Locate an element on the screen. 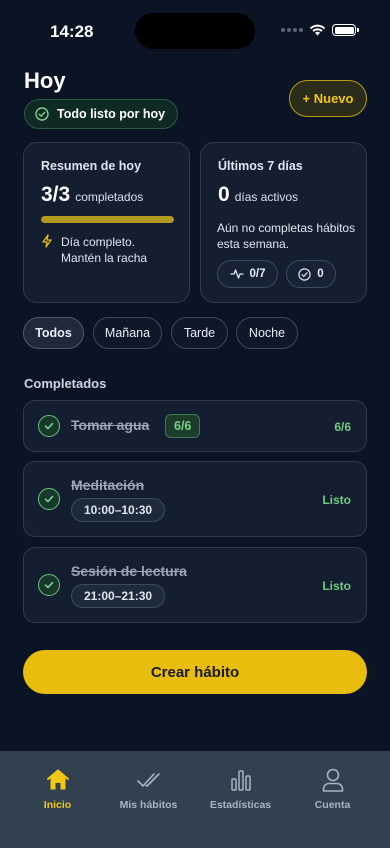 The image size is (390, 848). completed-pill: 0 is located at coordinates (311, 274).